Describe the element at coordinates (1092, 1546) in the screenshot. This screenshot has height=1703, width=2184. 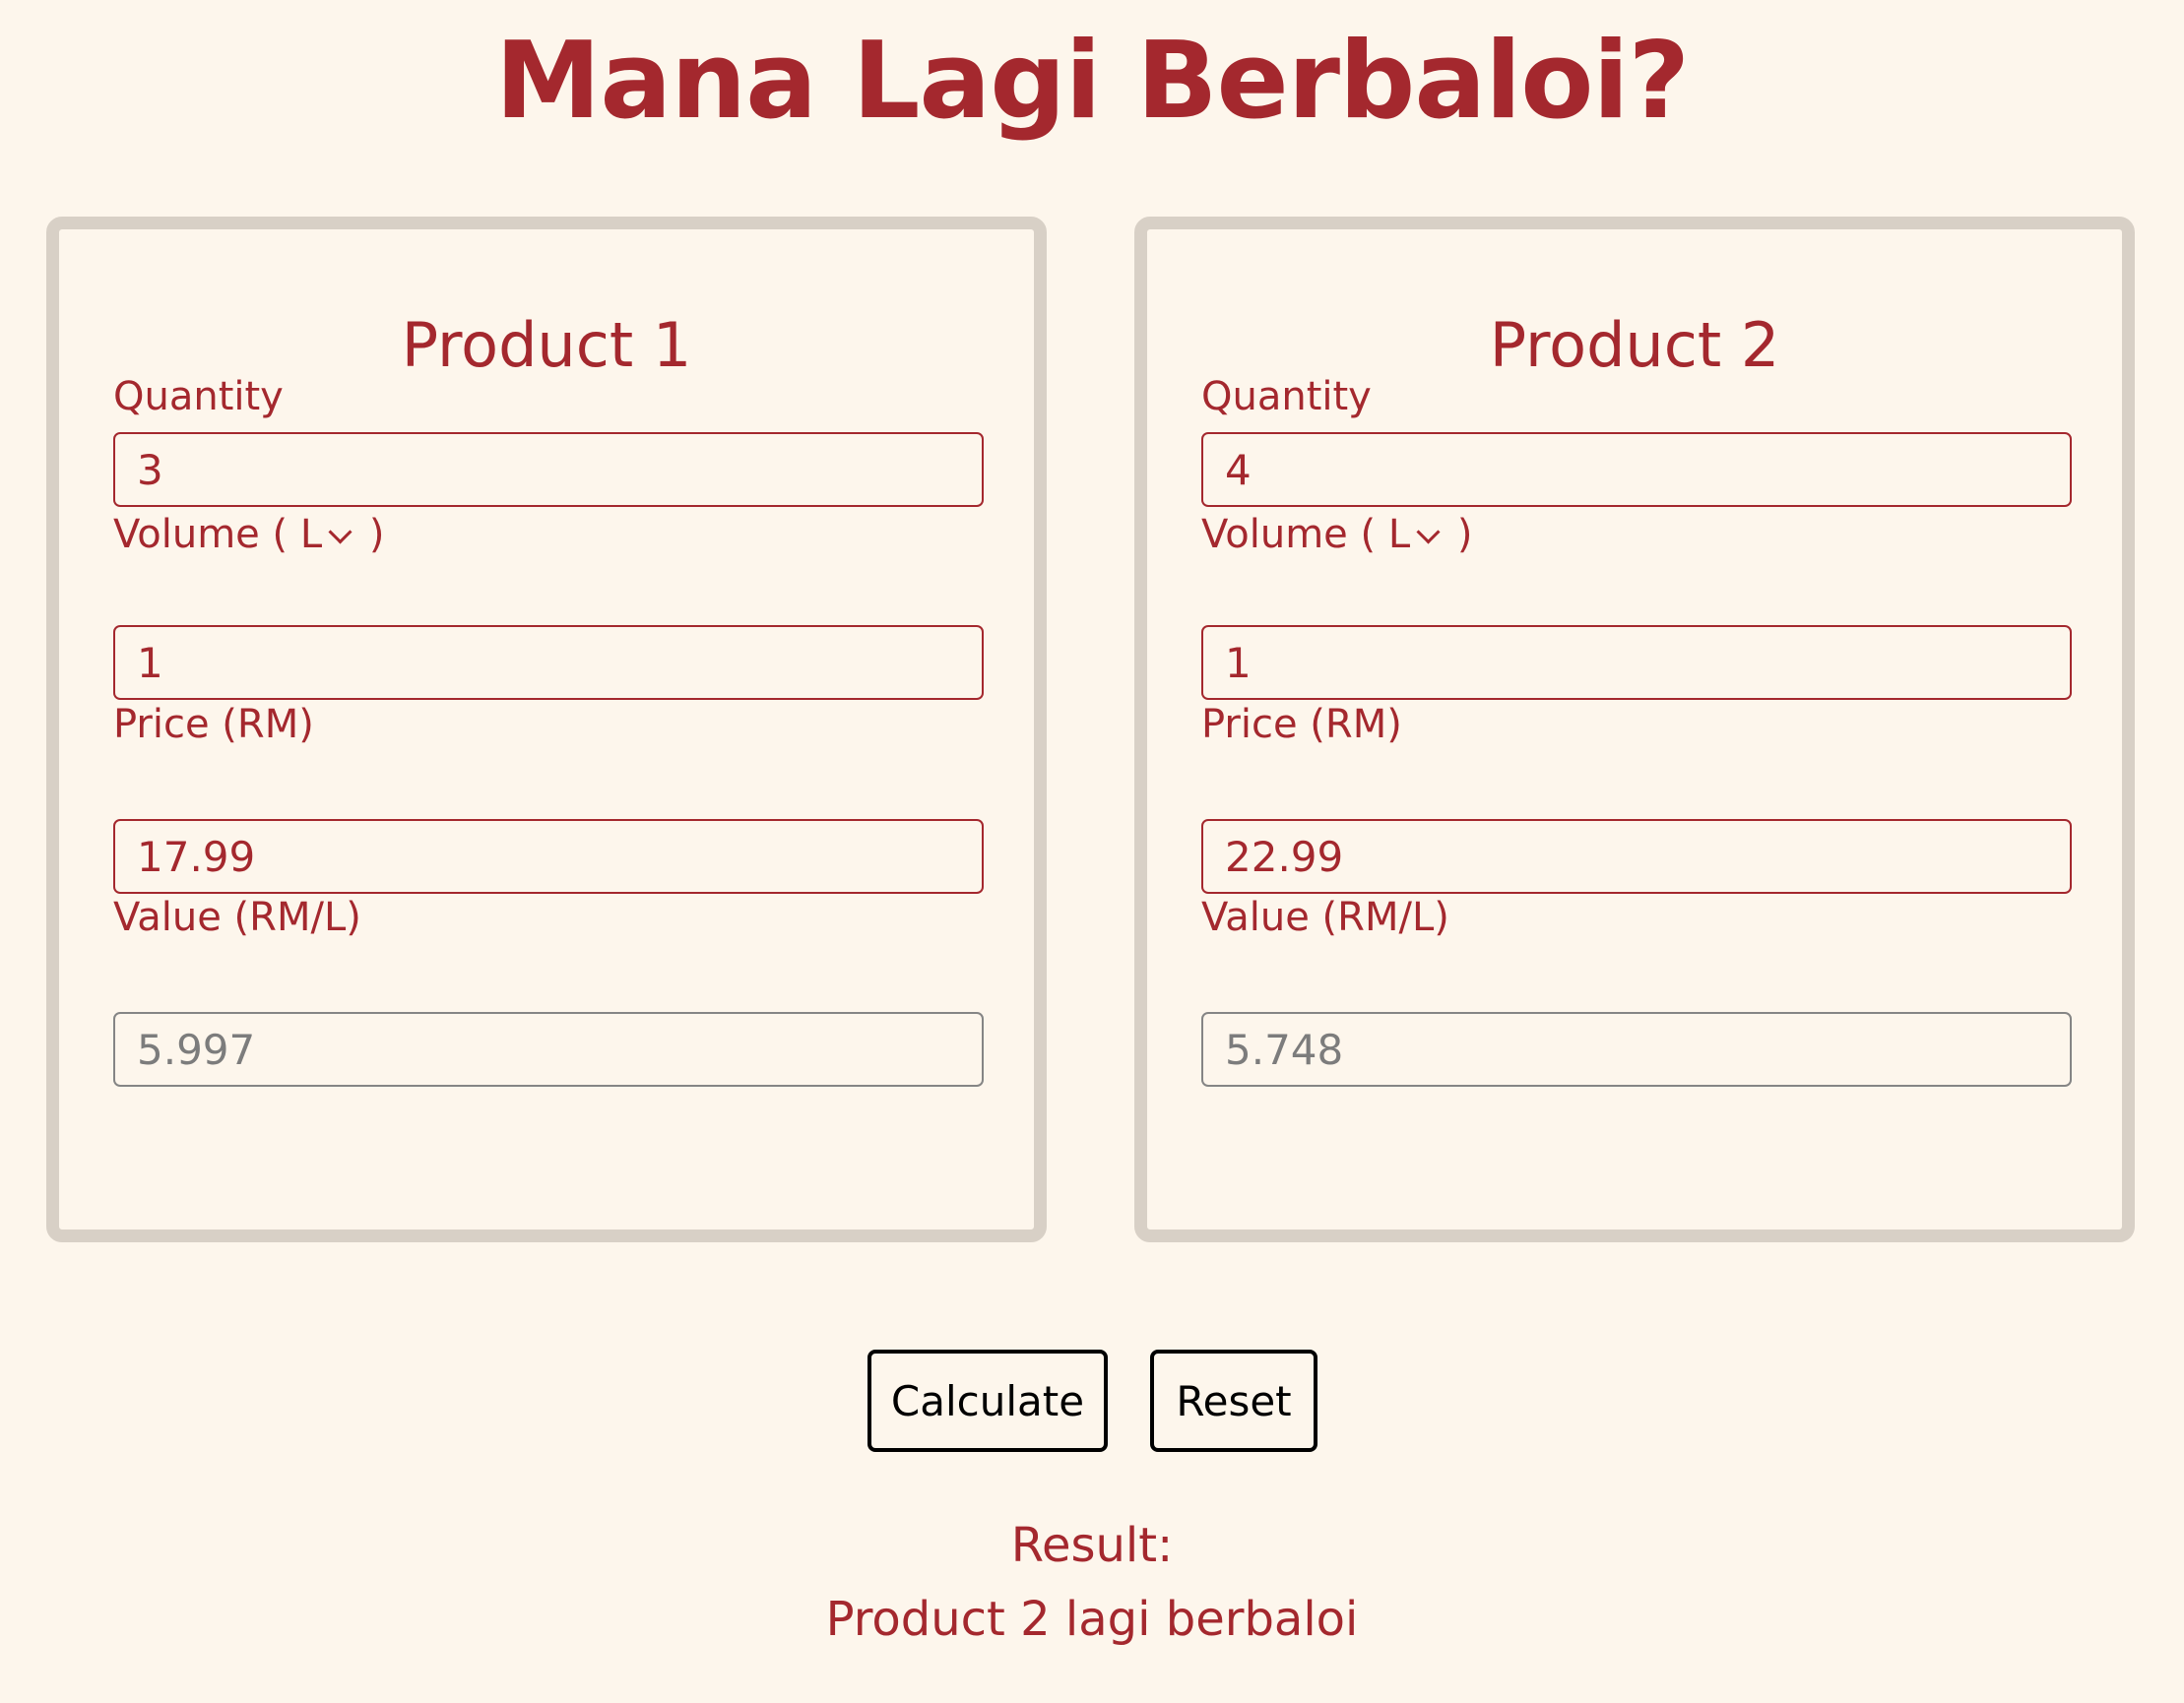
I see `result-label: Result:` at that location.